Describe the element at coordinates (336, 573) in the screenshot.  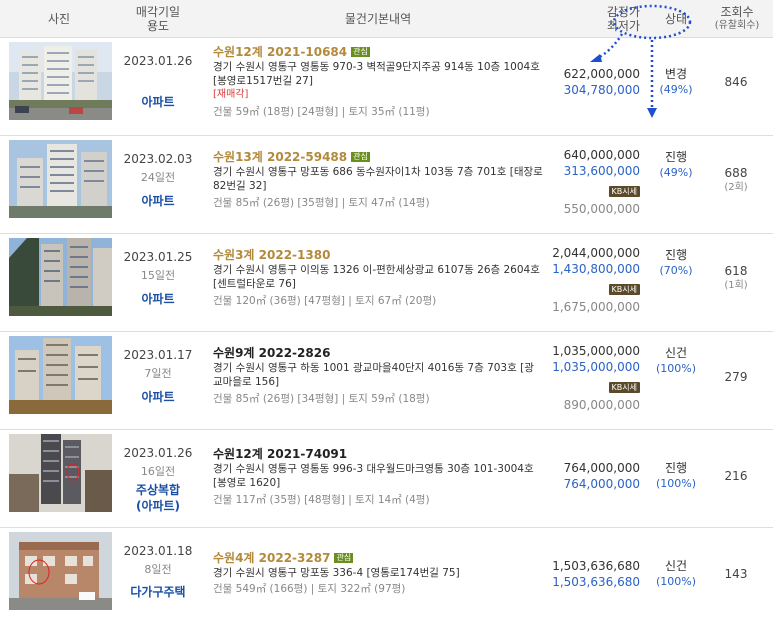
I see `property-address: 경기 수원시 영통구 망포동 336-4 [영통로174번길 75]` at that location.